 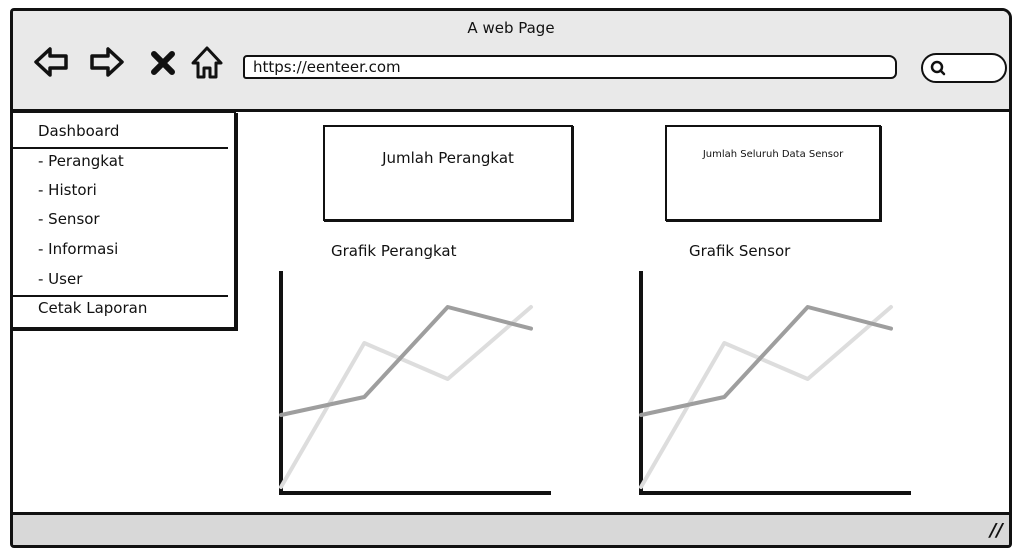 What do you see at coordinates (448, 173) in the screenshot?
I see `stat-box-jumlah-perangkat: Jumlah Perangkat` at bounding box center [448, 173].